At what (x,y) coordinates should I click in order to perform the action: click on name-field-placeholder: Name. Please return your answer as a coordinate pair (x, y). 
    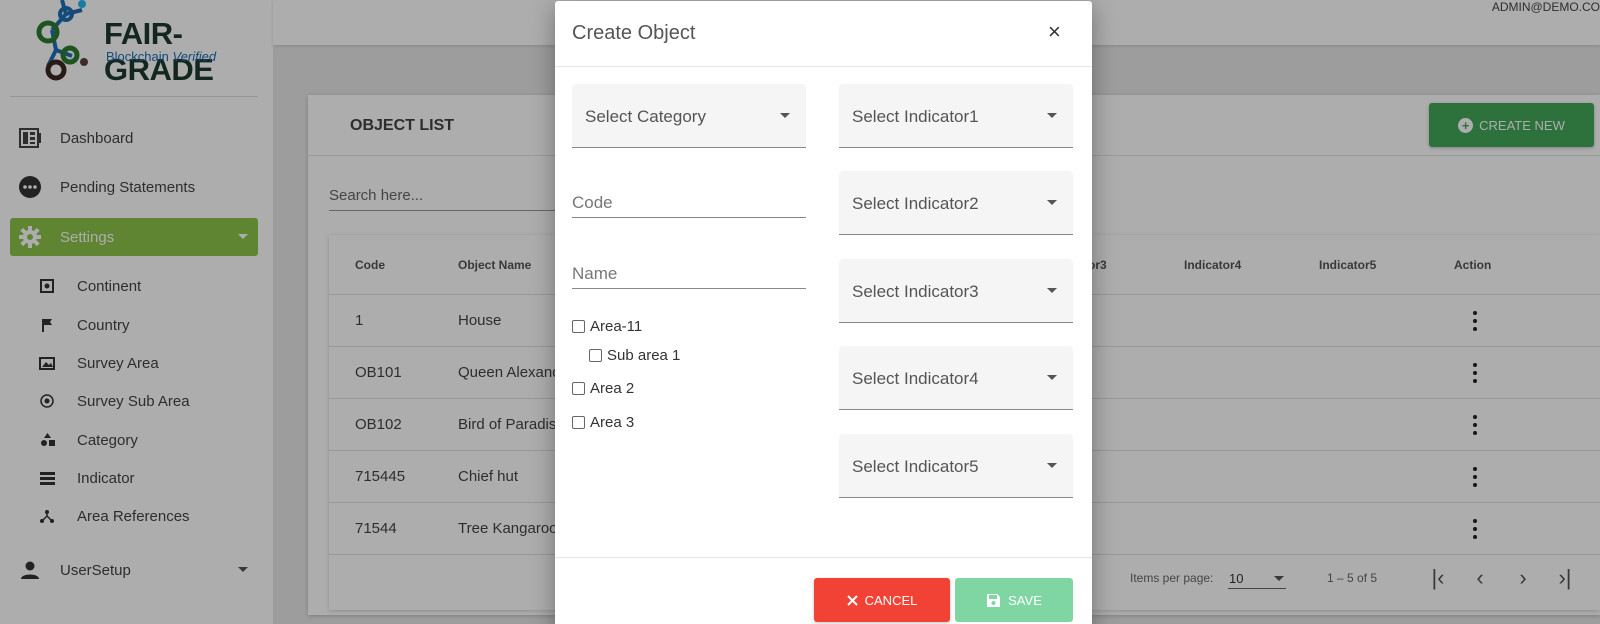
    Looking at the image, I should click on (595, 273).